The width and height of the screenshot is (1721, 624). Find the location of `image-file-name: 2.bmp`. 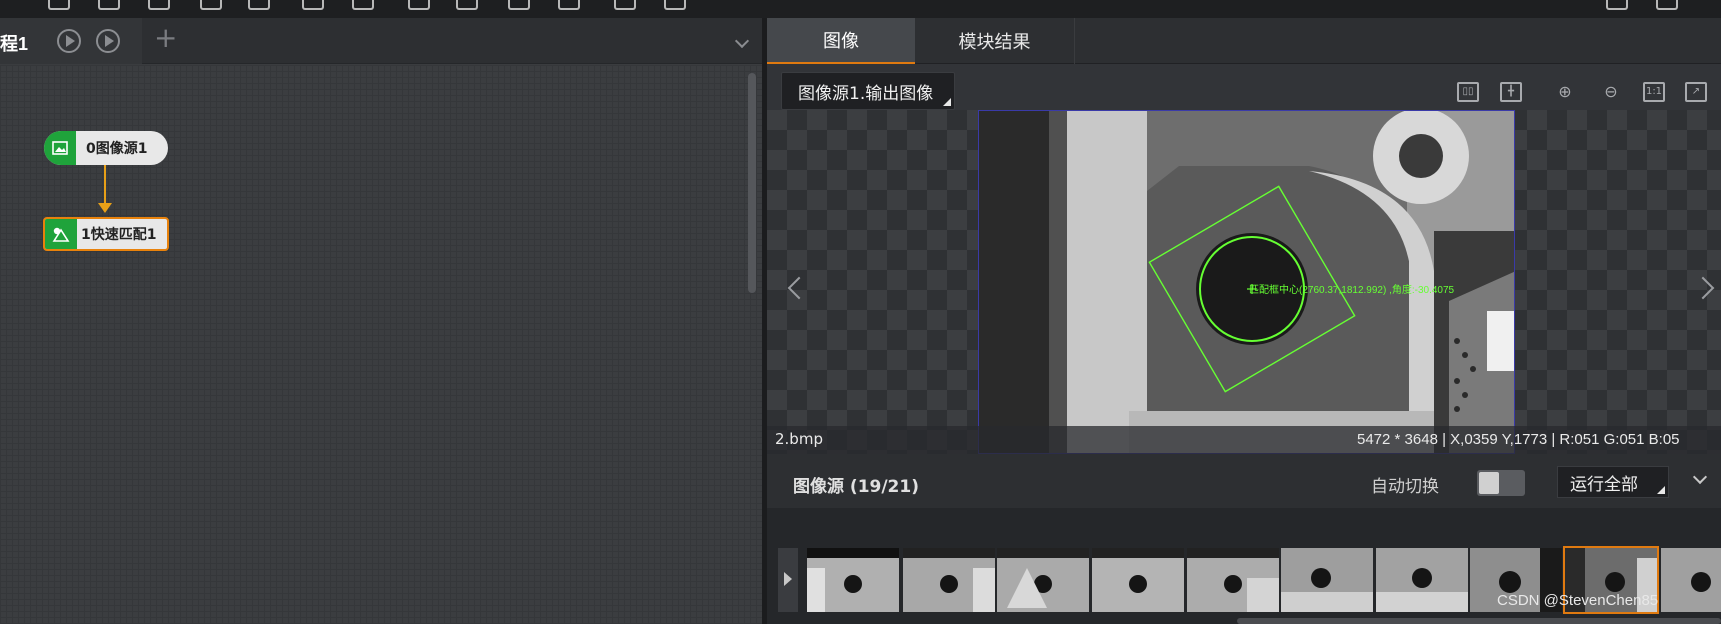

image-file-name: 2.bmp is located at coordinates (799, 439).